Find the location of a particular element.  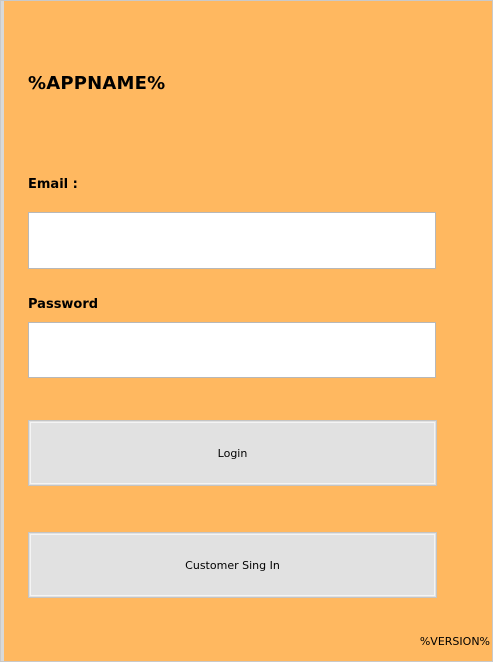

email-label: Email : is located at coordinates (53, 184).